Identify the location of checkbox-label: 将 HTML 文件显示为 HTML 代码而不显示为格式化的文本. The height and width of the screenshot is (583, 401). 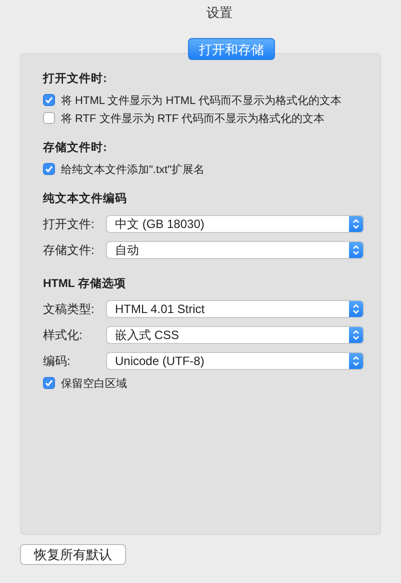
(201, 101).